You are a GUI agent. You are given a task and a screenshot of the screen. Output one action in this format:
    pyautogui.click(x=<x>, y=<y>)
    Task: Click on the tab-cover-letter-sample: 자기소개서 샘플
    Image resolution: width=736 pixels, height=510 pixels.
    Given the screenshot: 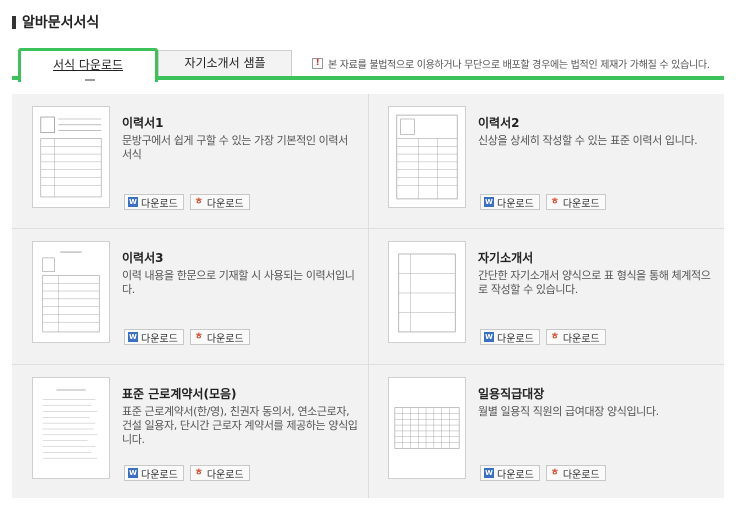 What is the action you would take?
    pyautogui.click(x=225, y=63)
    